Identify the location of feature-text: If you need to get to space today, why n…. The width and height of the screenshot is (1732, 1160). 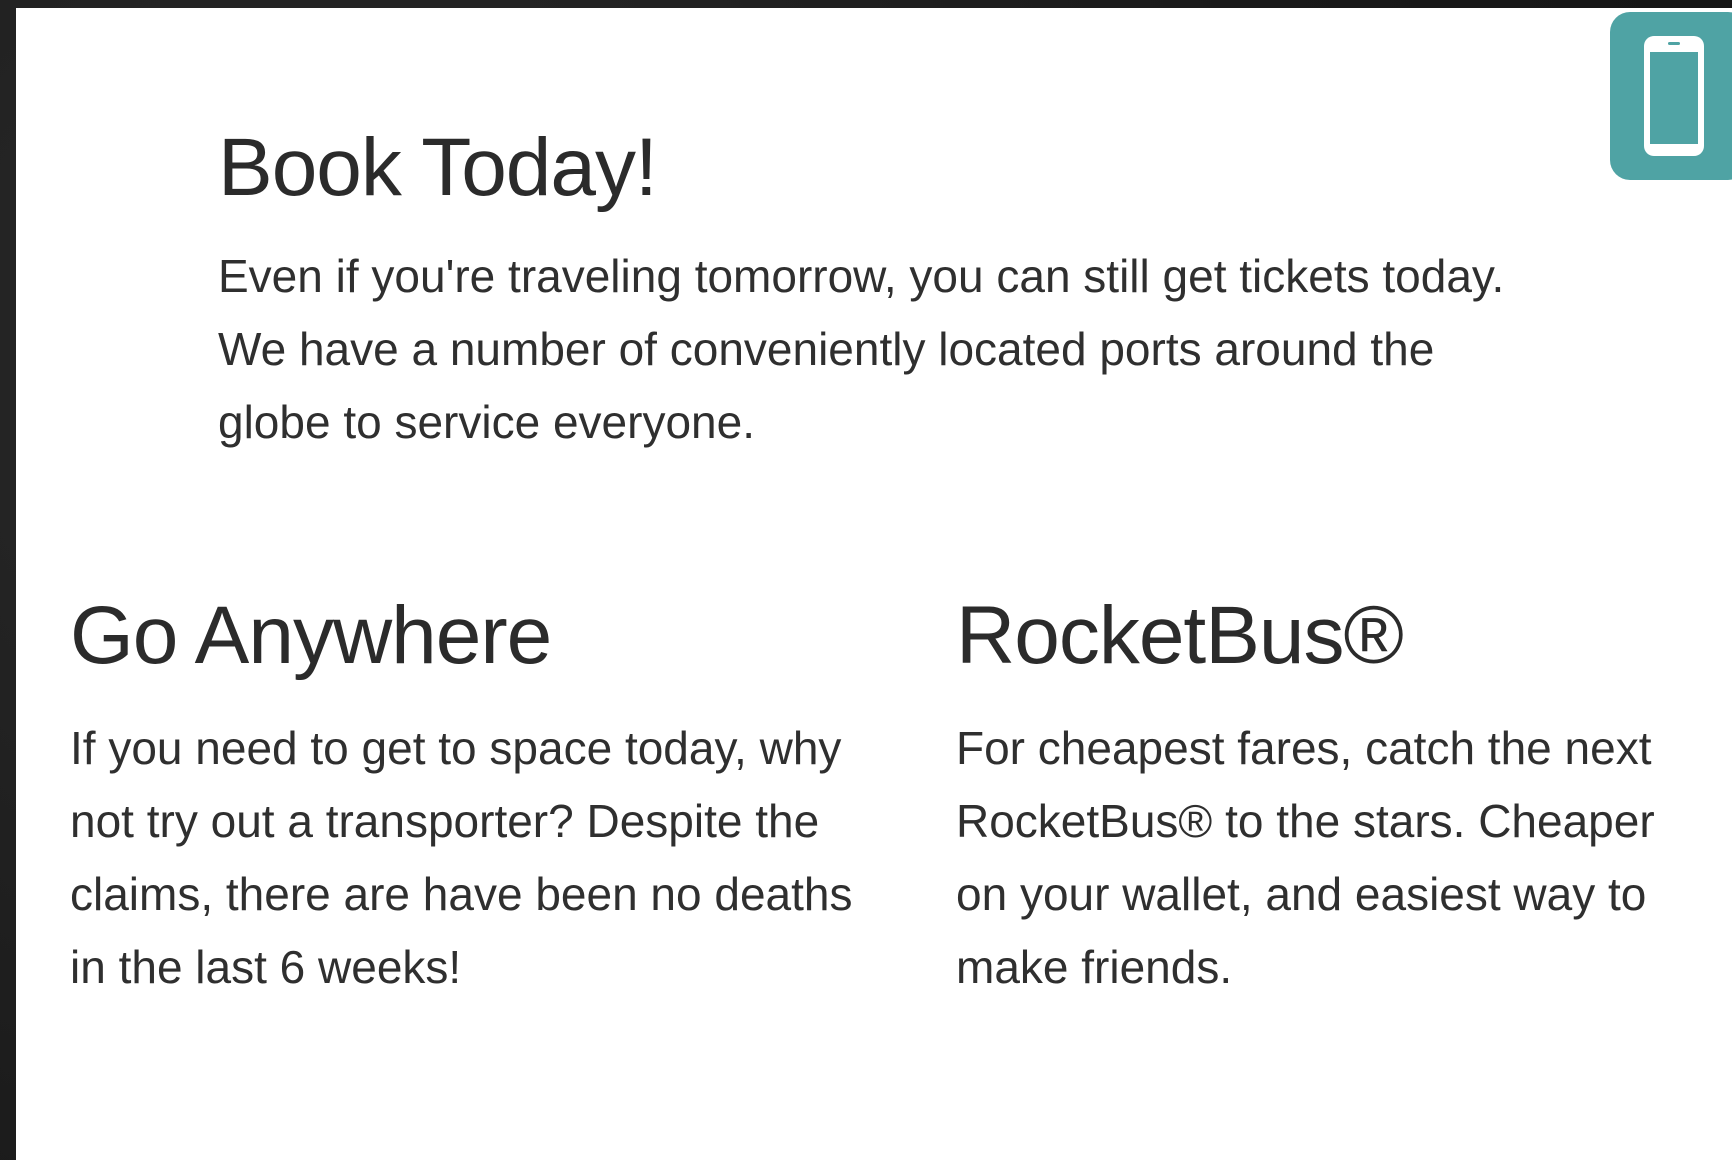
(461, 857).